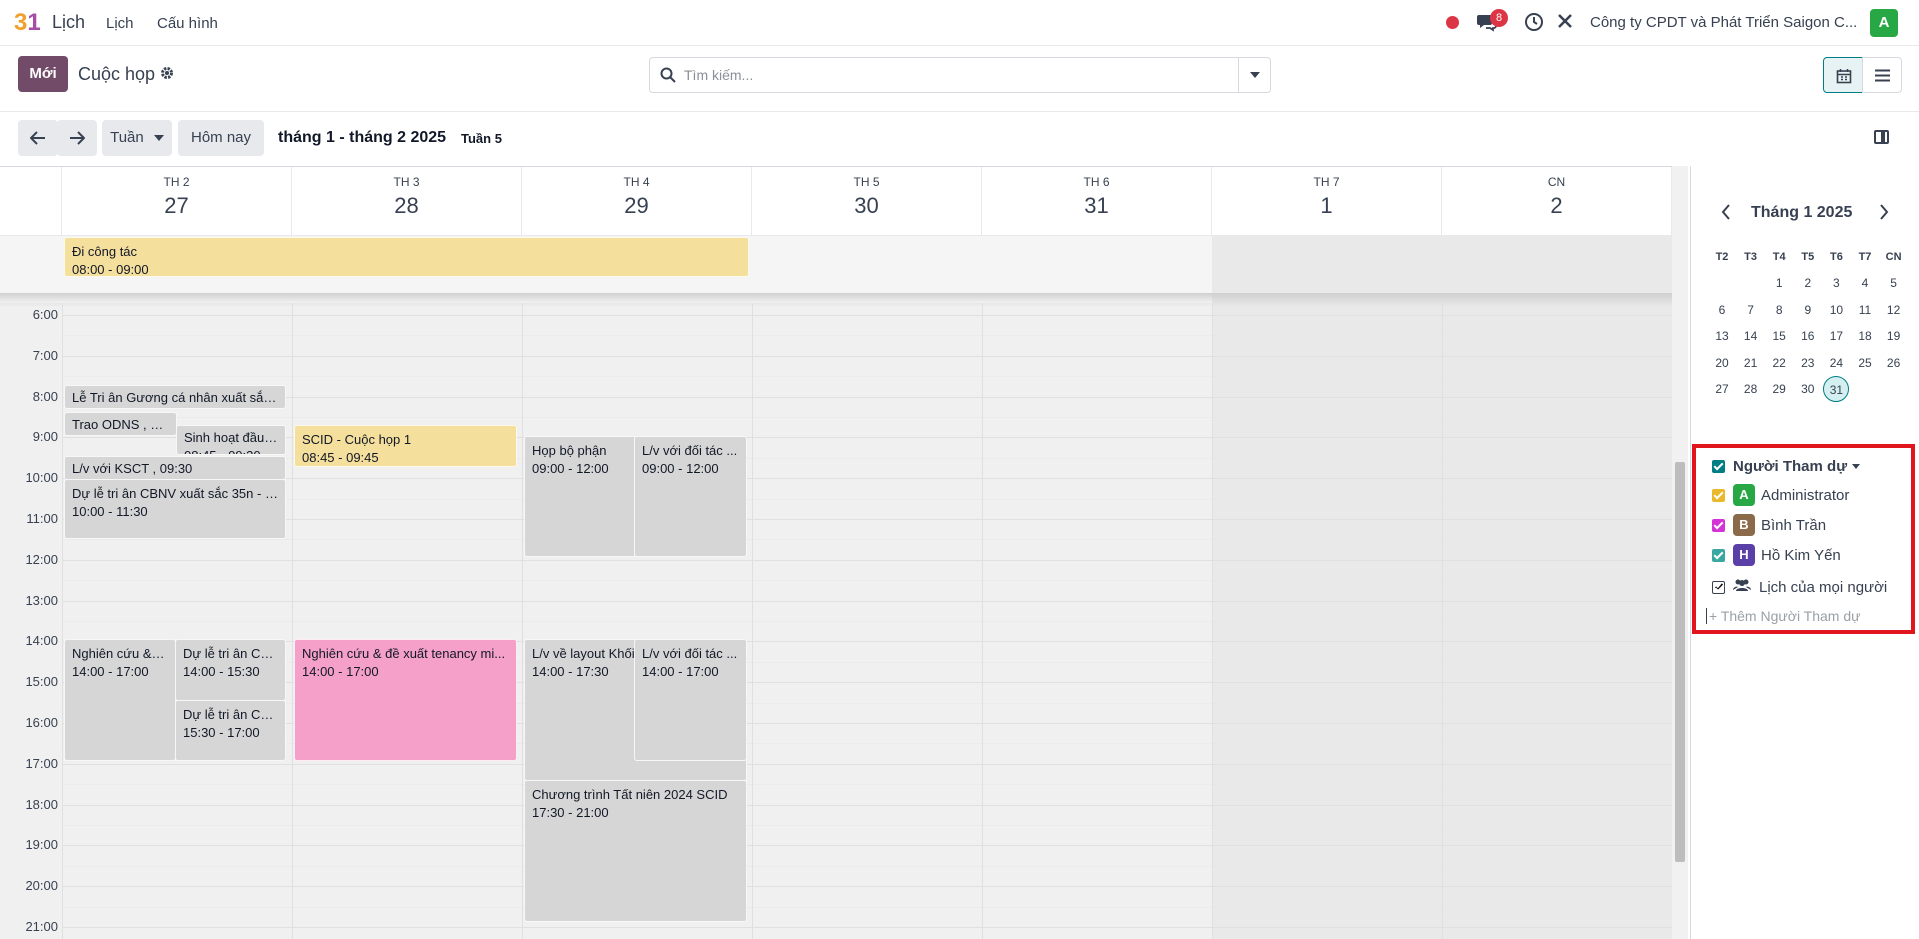 The height and width of the screenshot is (939, 1919). Describe the element at coordinates (1836, 310) in the screenshot. I see `mini-calendar-day: 10` at that location.